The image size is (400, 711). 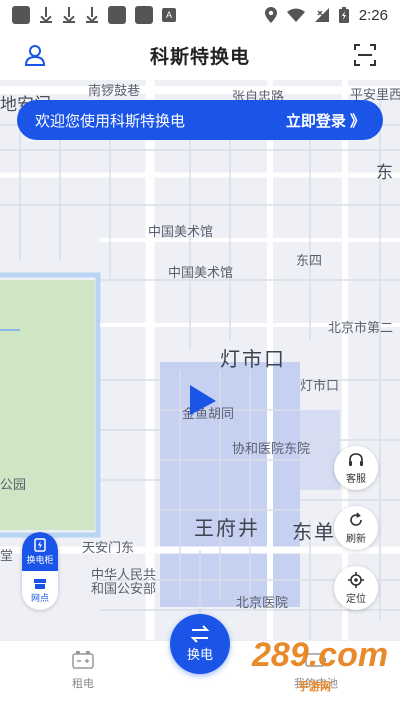 What do you see at coordinates (39, 597) in the screenshot?
I see `outlet-label: 网点` at bounding box center [39, 597].